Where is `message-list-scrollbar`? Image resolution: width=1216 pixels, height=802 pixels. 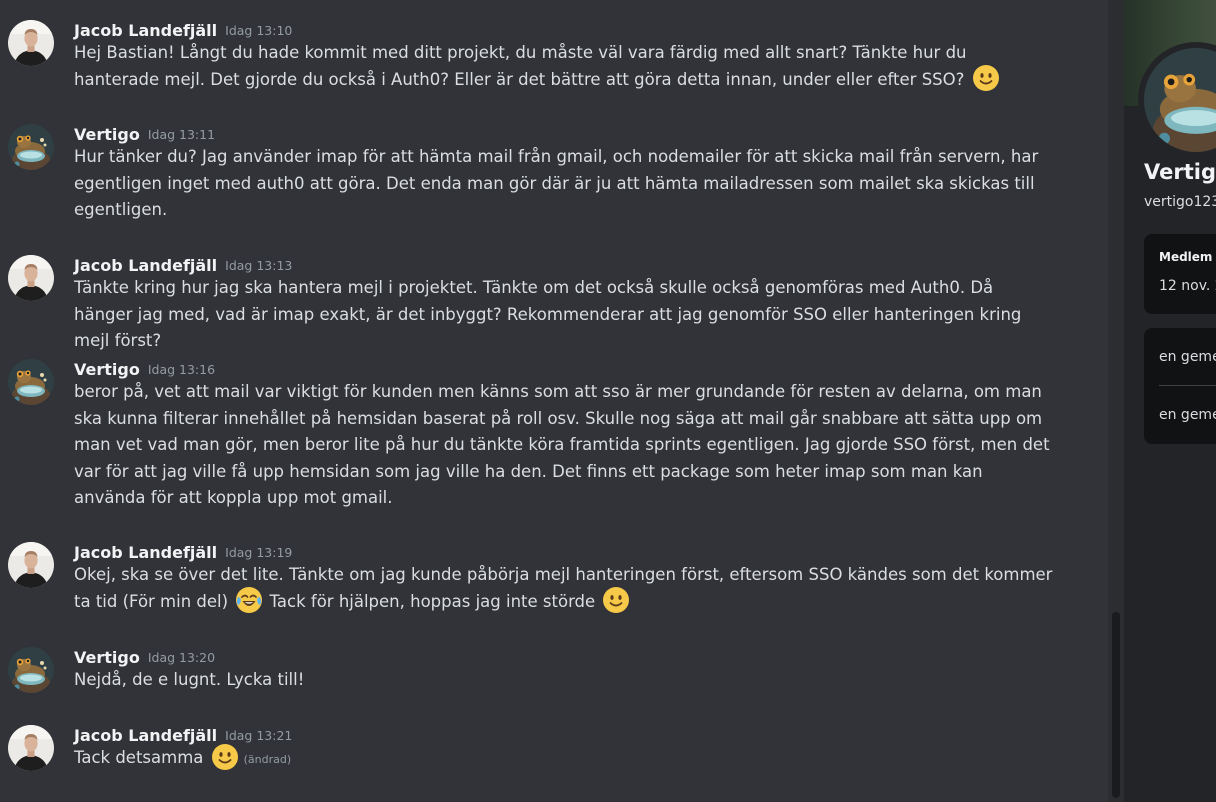
message-list-scrollbar is located at coordinates (1116, 401).